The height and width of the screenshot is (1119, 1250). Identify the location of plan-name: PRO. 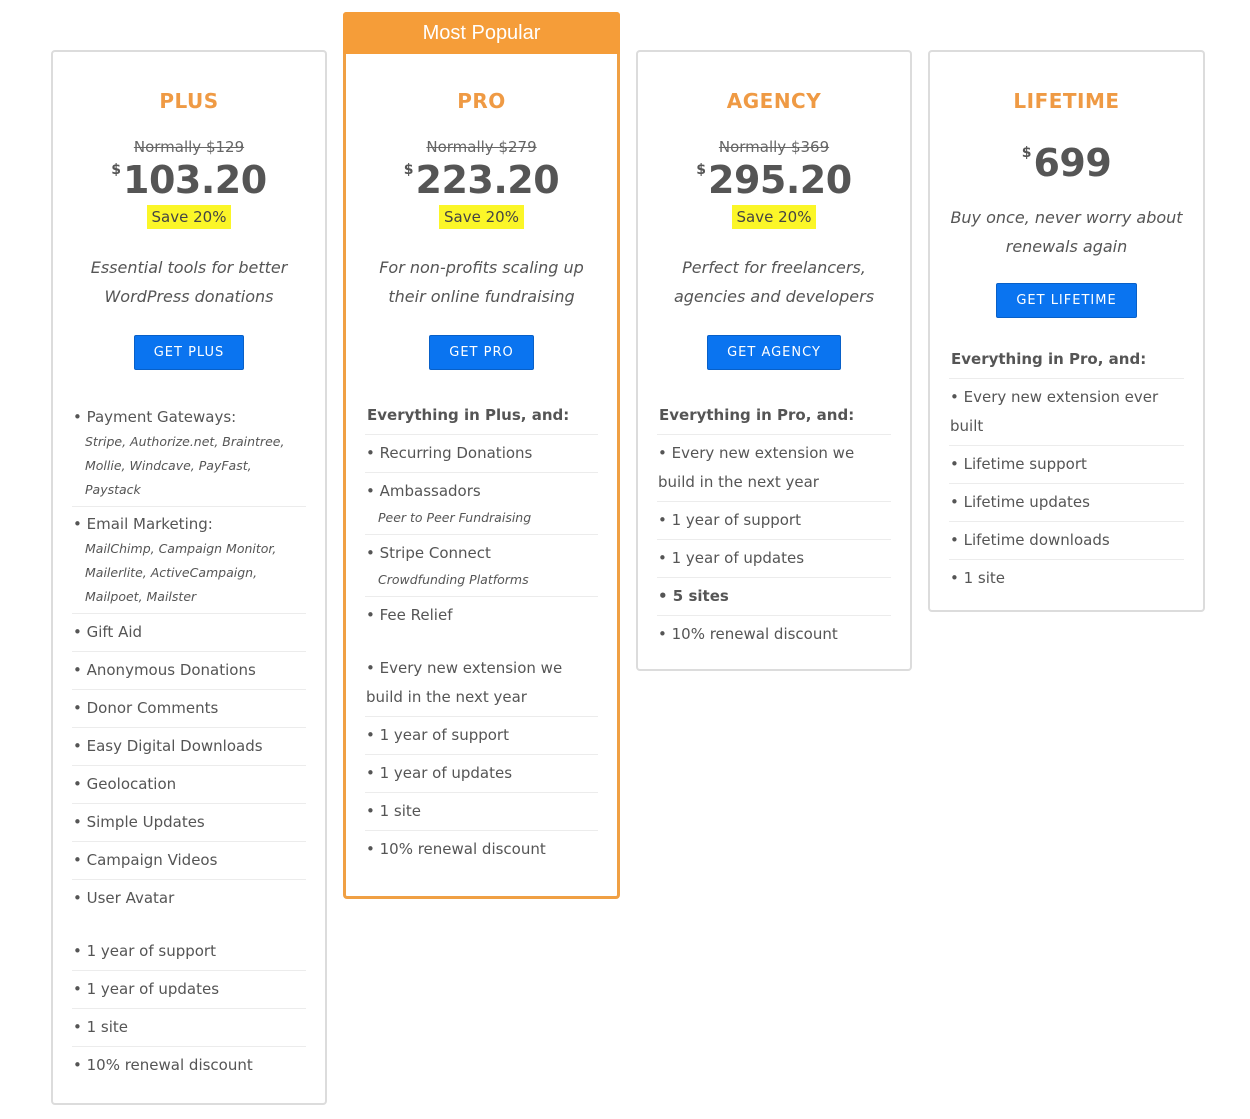
(481, 101).